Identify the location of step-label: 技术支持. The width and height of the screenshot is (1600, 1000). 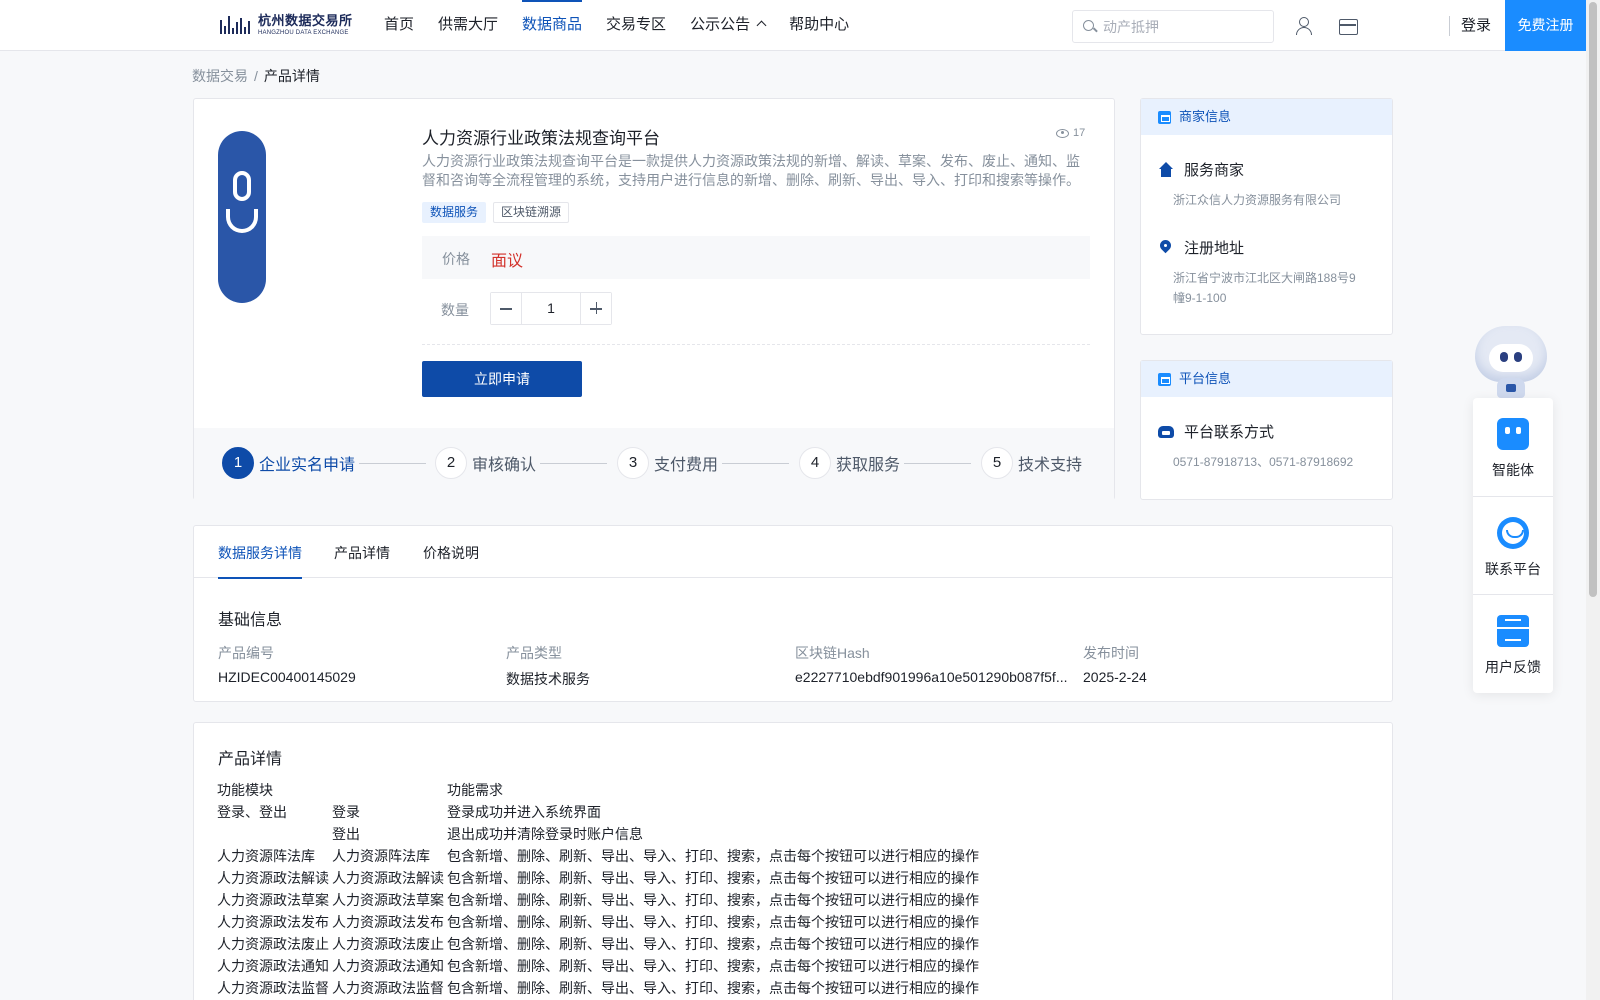
(1050, 465).